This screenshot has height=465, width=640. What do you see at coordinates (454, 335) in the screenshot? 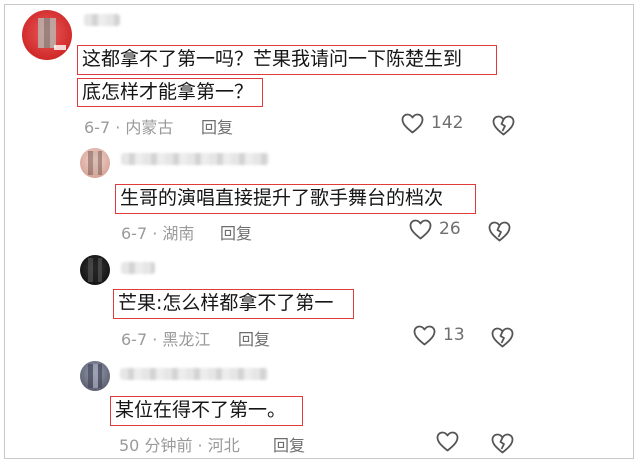
I see `like-count: 13` at bounding box center [454, 335].